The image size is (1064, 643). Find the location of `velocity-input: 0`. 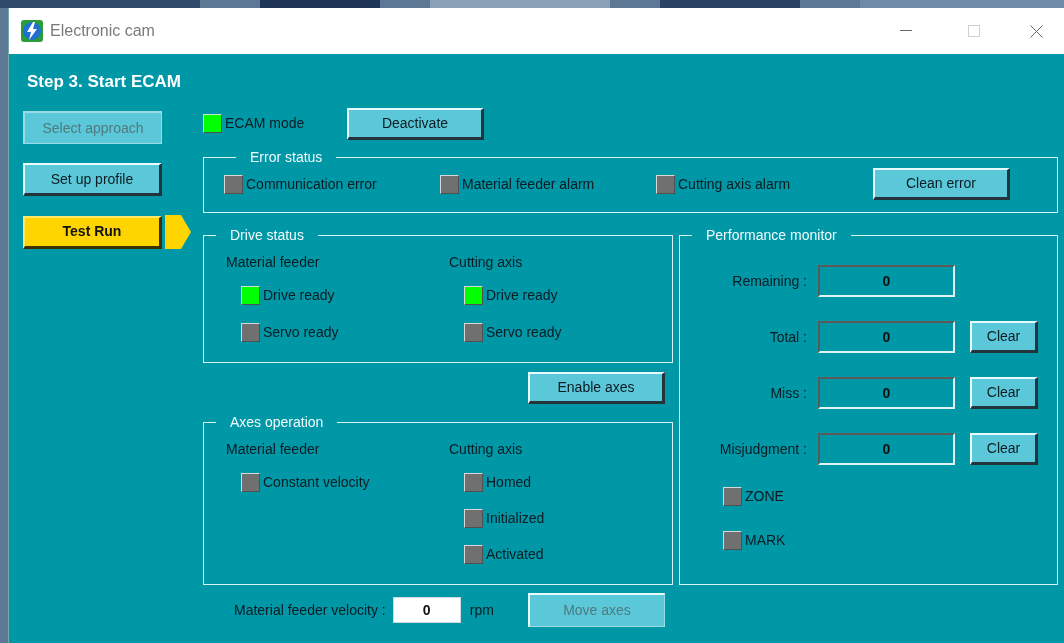

velocity-input: 0 is located at coordinates (426, 610).